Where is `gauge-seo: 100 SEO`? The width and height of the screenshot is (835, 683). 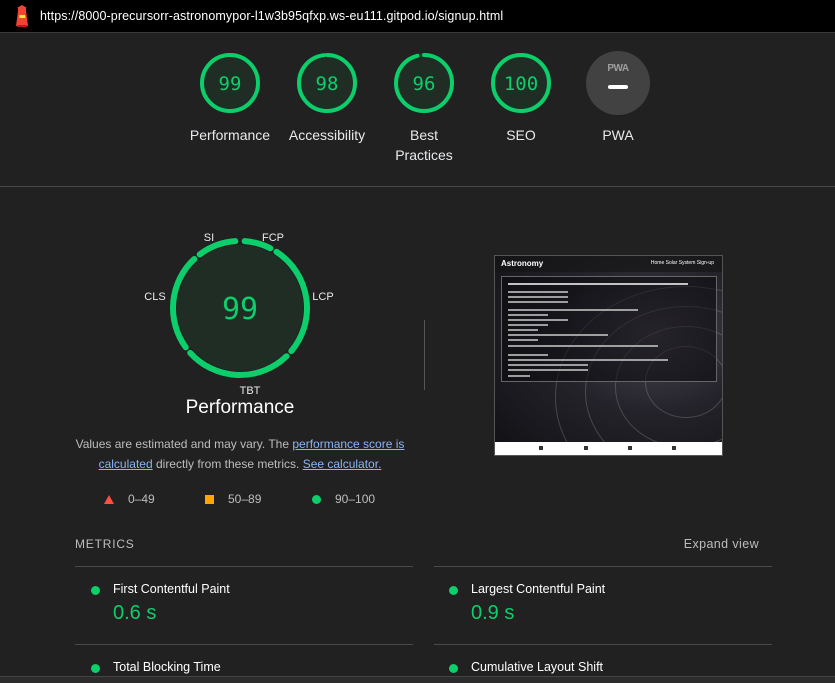 gauge-seo: 100 SEO is located at coordinates (521, 98).